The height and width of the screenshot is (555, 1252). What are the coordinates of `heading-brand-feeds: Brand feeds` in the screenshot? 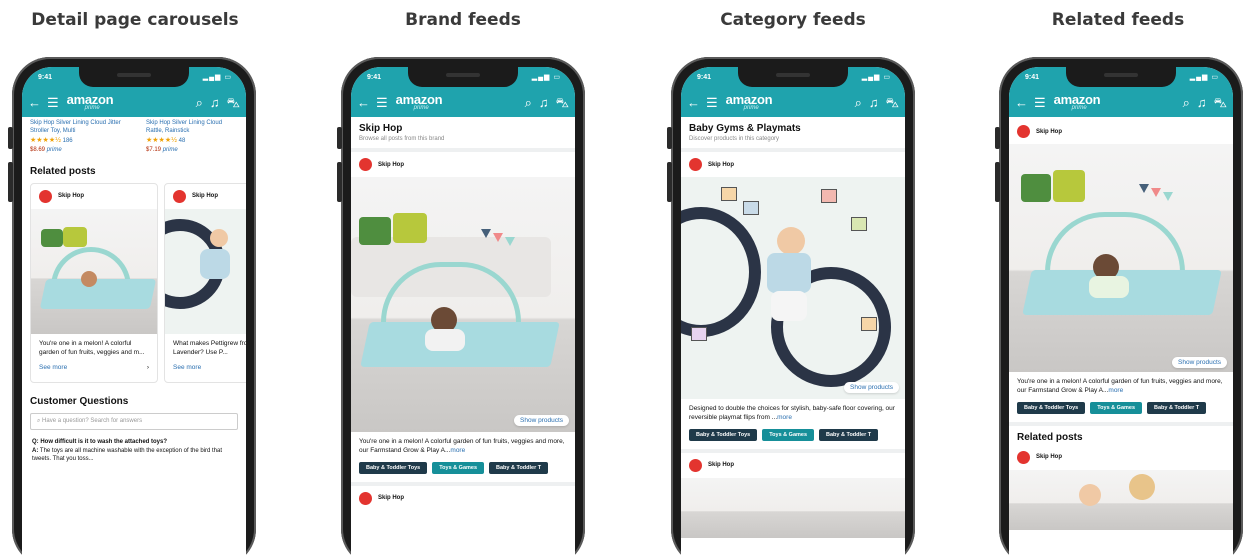 It's located at (463, 20).